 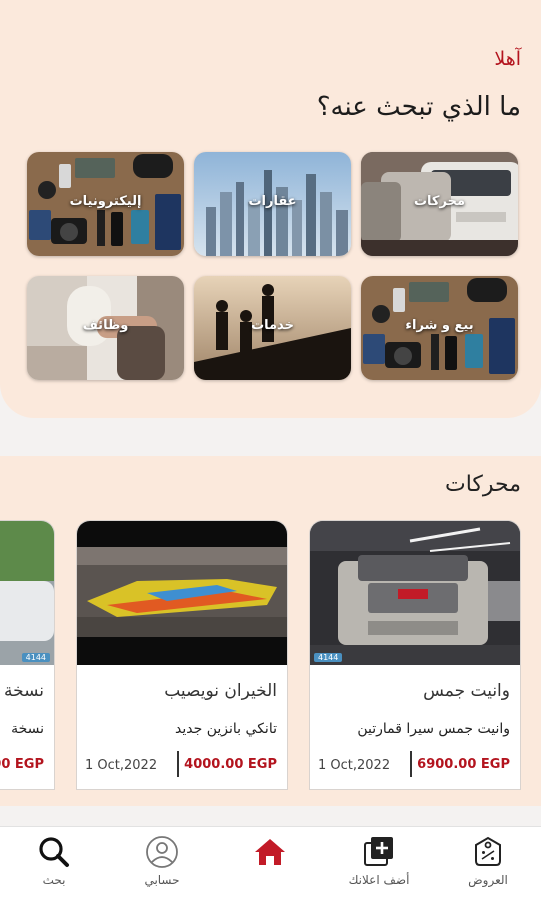 I want to click on search-icon, so click(x=54, y=852).